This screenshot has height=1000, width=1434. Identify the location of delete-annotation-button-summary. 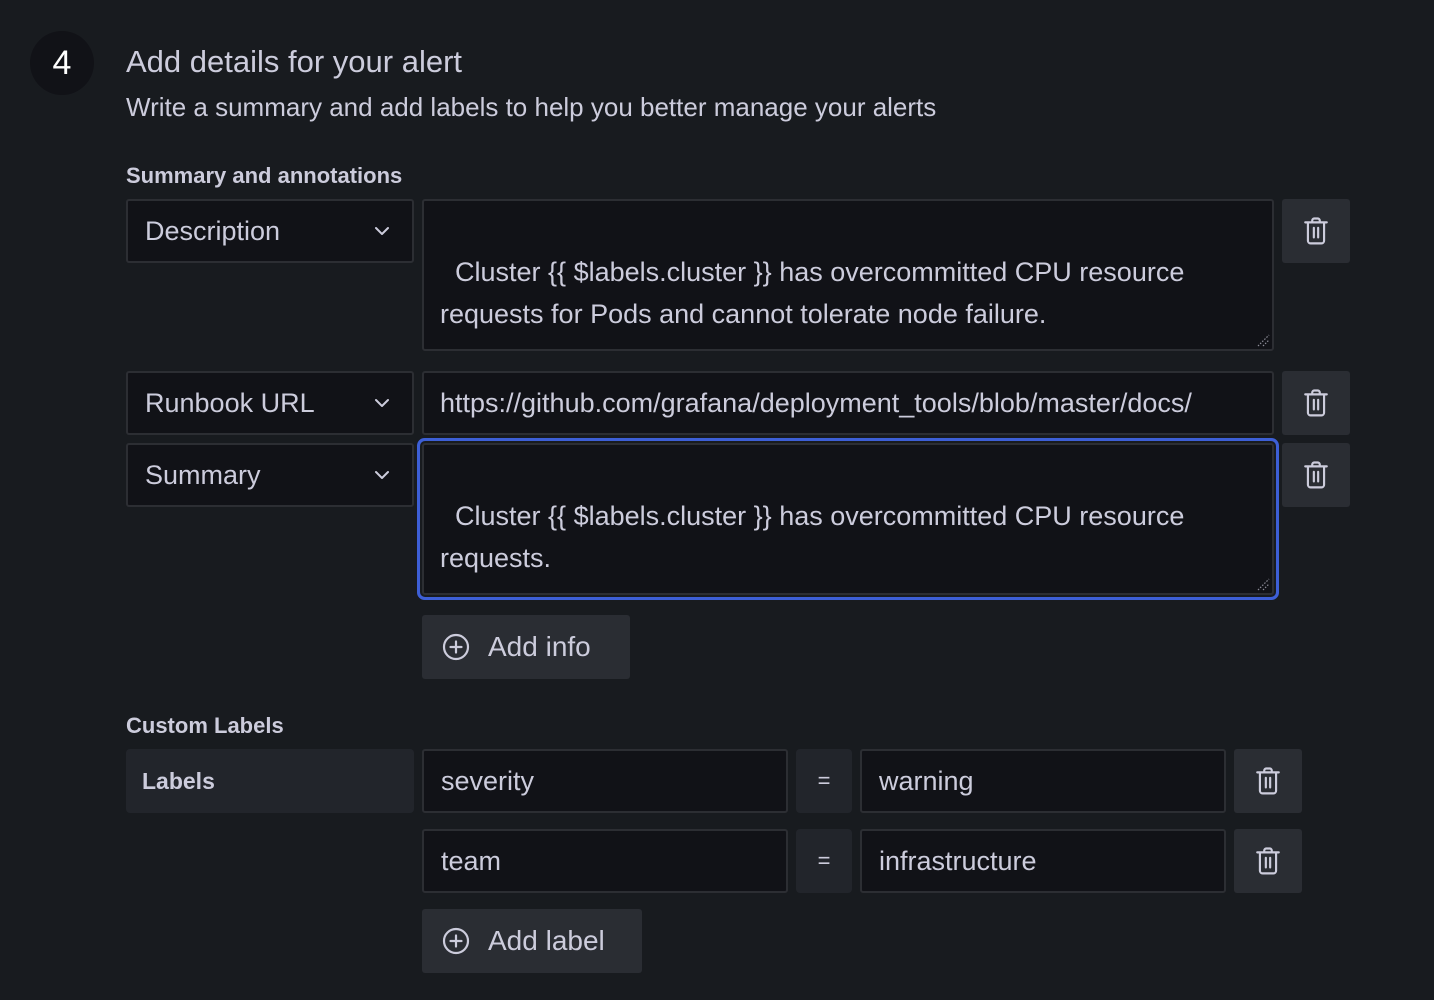
(1316, 475).